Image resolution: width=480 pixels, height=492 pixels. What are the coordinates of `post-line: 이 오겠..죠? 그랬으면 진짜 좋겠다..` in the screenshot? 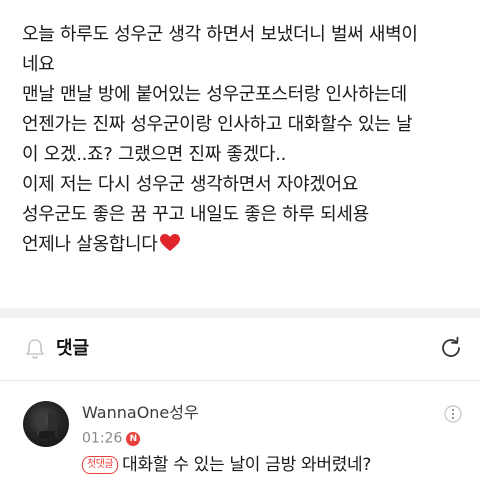 It's located at (154, 154).